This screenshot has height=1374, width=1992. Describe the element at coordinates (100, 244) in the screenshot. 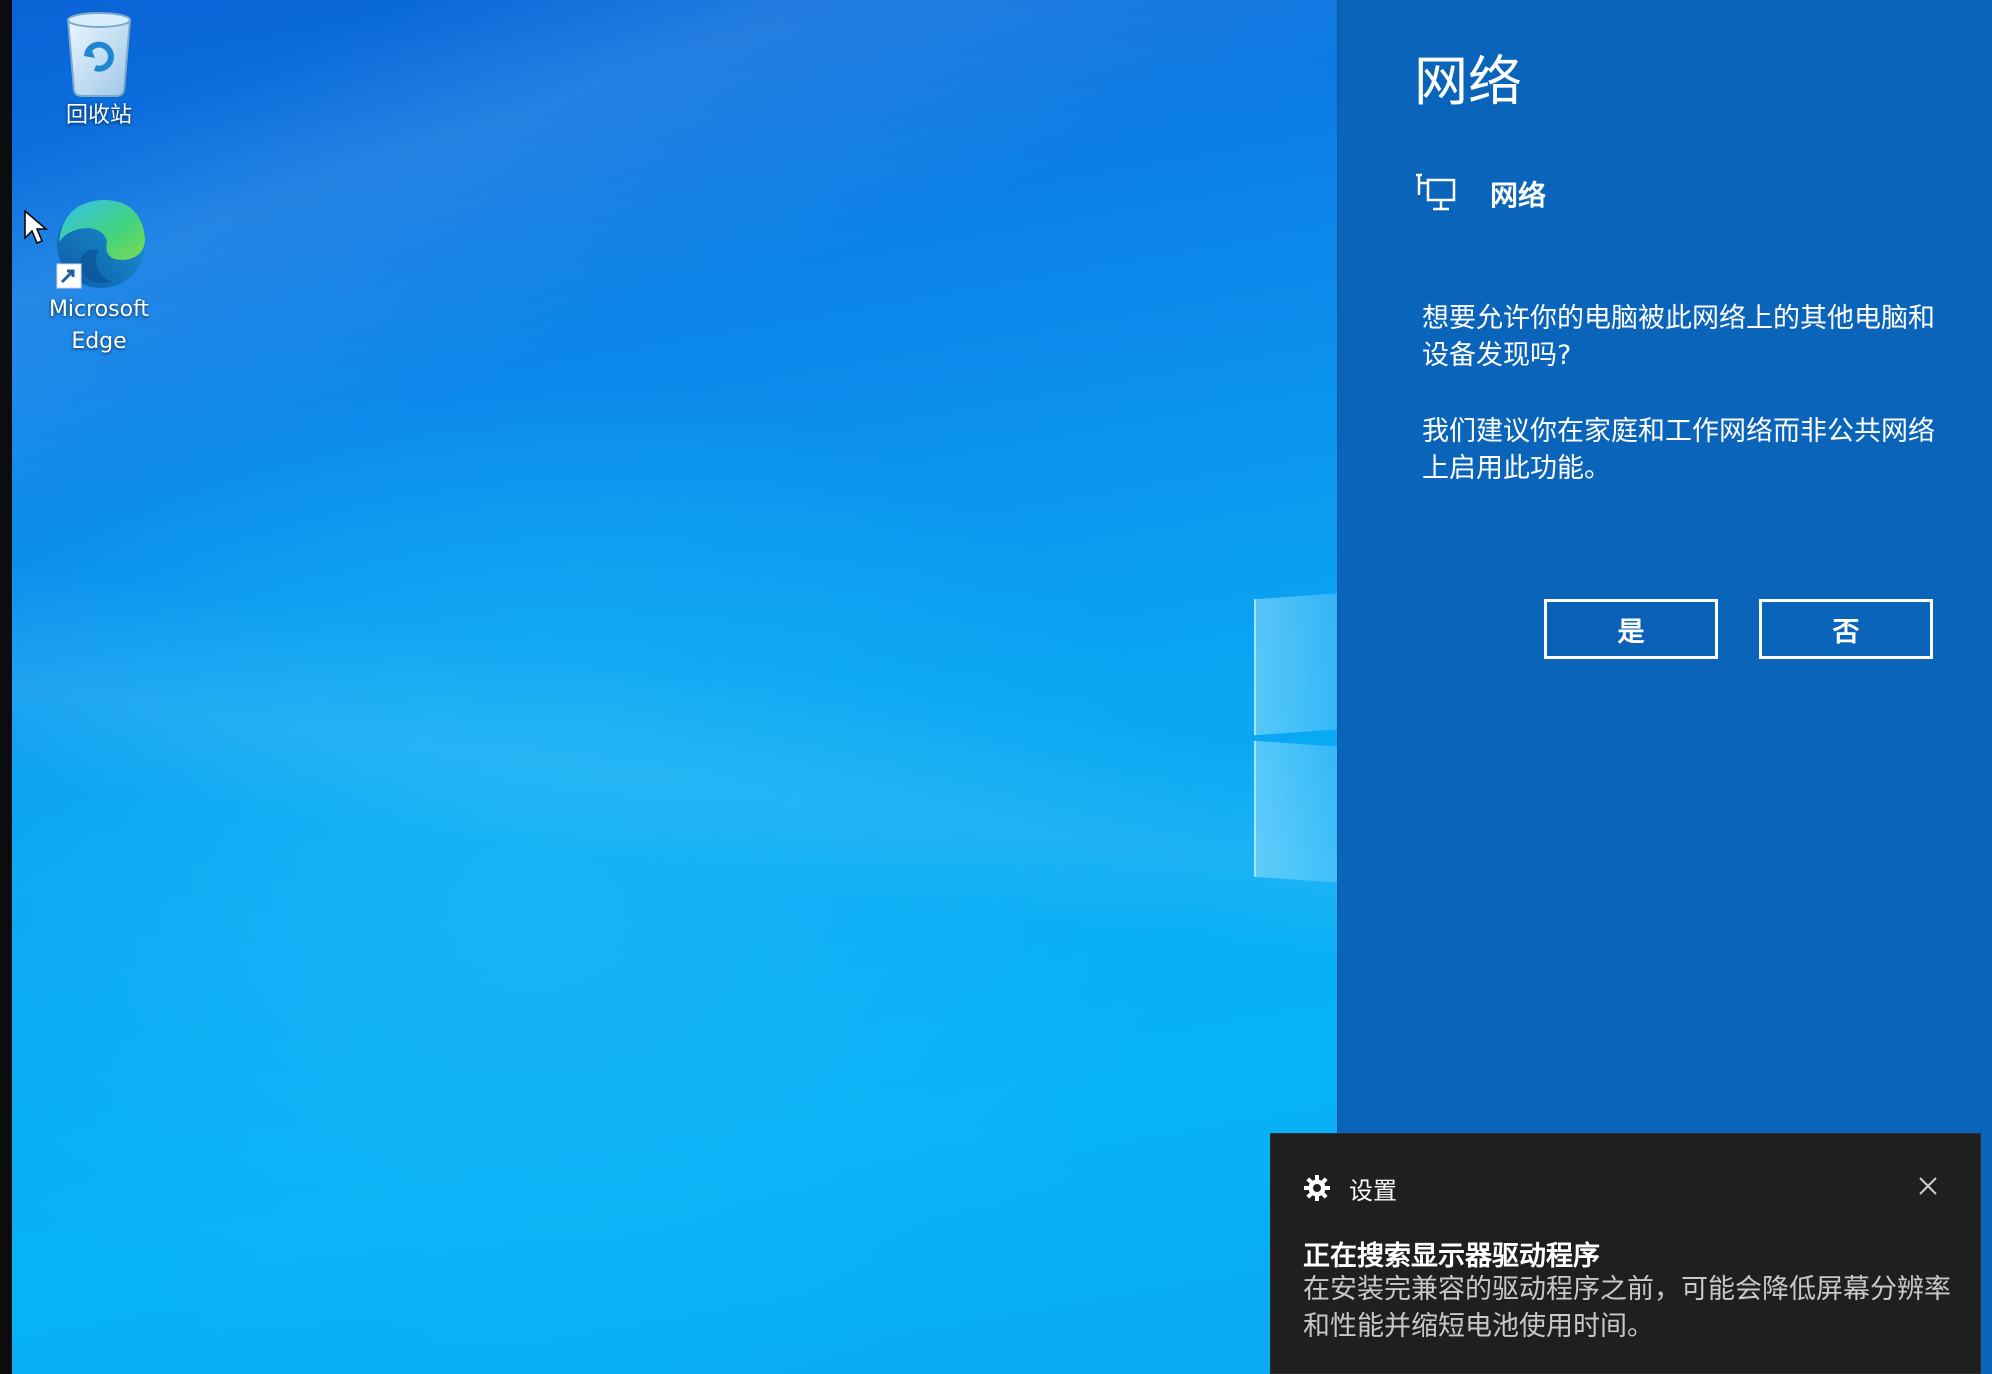

I see `edge-icon` at that location.